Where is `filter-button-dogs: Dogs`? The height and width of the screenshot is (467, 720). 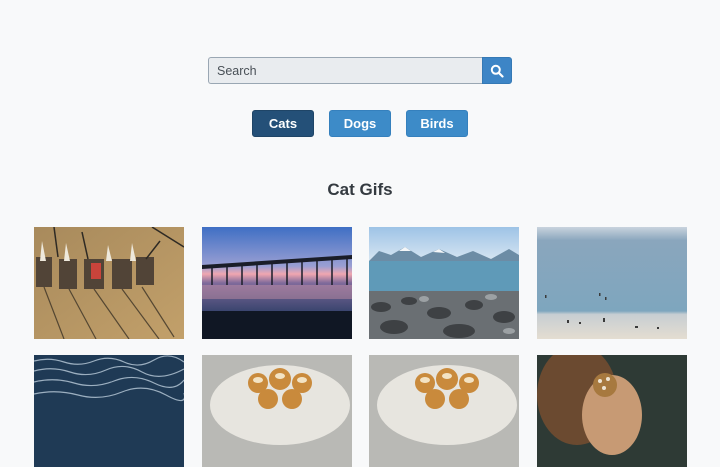 filter-button-dogs: Dogs is located at coordinates (360, 123).